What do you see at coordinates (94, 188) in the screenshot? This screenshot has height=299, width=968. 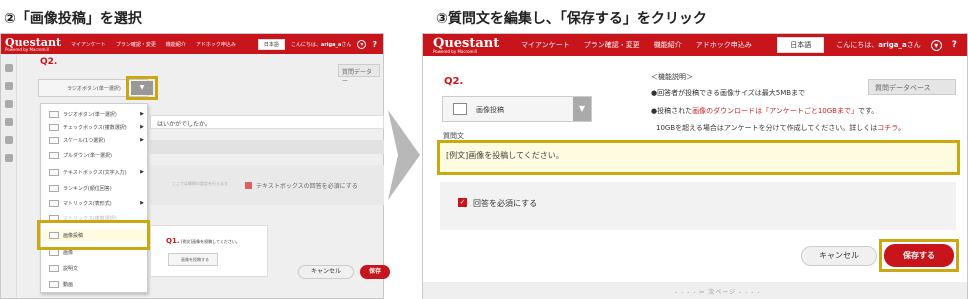 I see `menu-item-ranking: ランキング(順位回答)` at bounding box center [94, 188].